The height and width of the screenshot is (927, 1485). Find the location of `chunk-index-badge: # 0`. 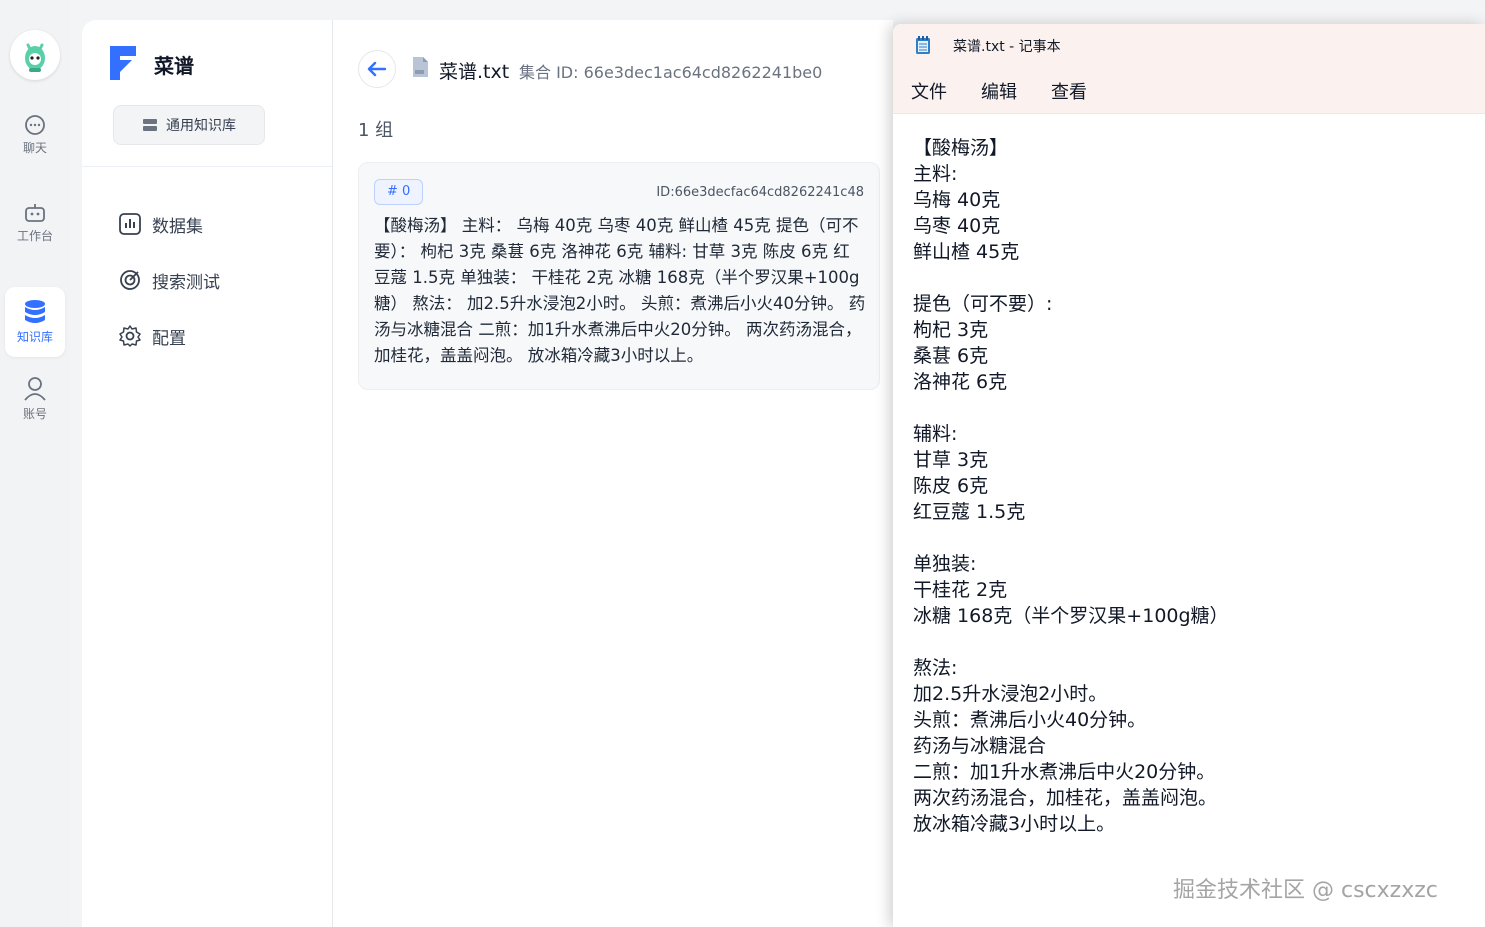

chunk-index-badge: # 0 is located at coordinates (399, 192).